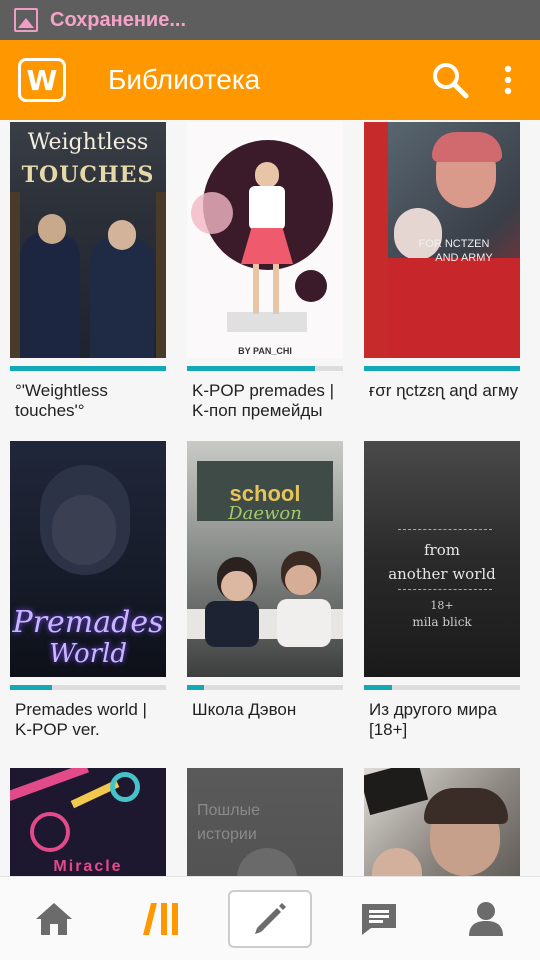 This screenshot has width=540, height=960. I want to click on story-cover: Premades World, so click(88, 559).